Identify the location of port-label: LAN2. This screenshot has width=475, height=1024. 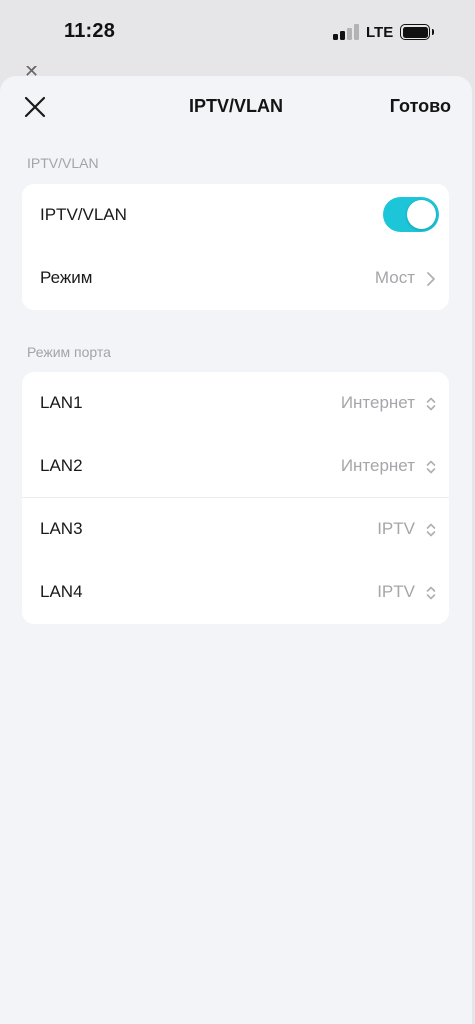
(61, 465).